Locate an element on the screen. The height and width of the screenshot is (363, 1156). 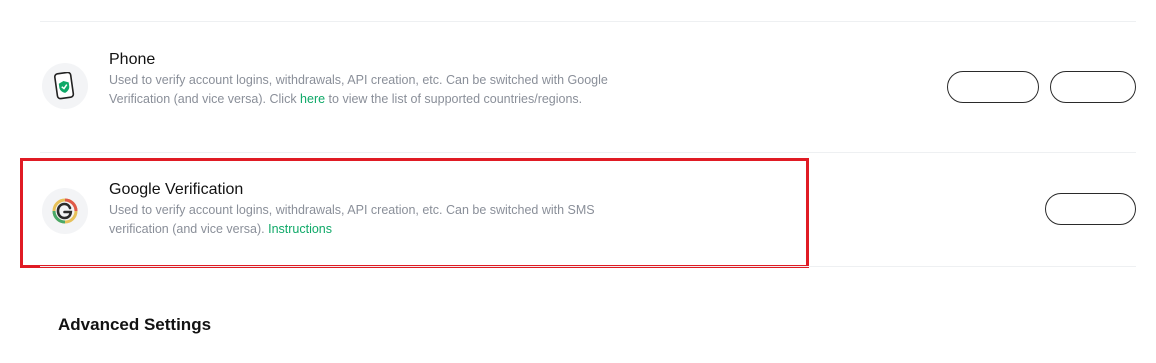
supported-countries-link: here is located at coordinates (312, 99).